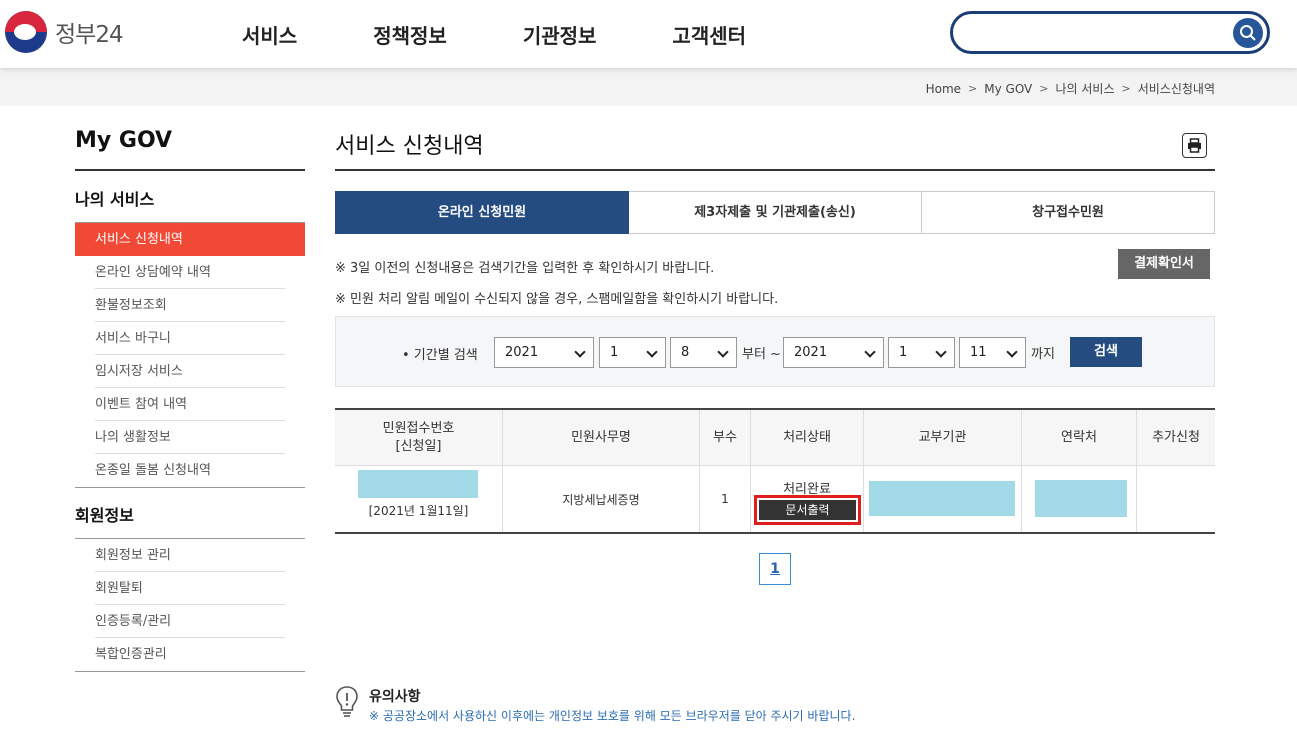 This screenshot has height=743, width=1297. I want to click on breadcrumb-bar: Home > My GOV > 나의 서비스 > 서비스신청내역, so click(648, 87).